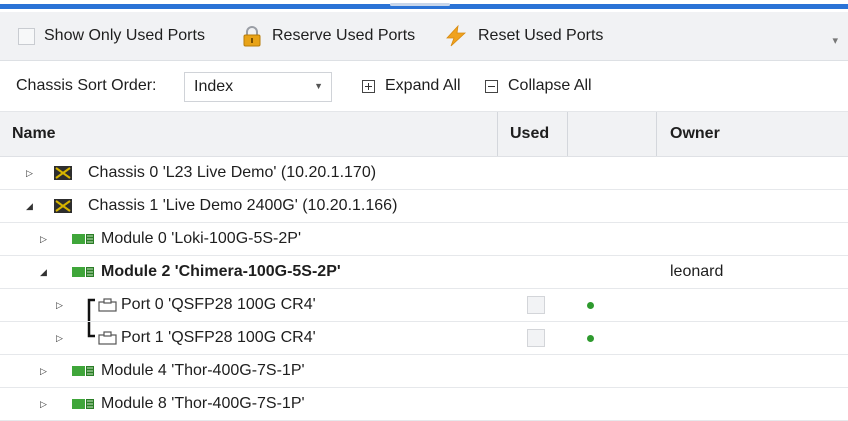 This screenshot has height=421, width=848. What do you see at coordinates (456, 36) in the screenshot?
I see `lightning-icon` at bounding box center [456, 36].